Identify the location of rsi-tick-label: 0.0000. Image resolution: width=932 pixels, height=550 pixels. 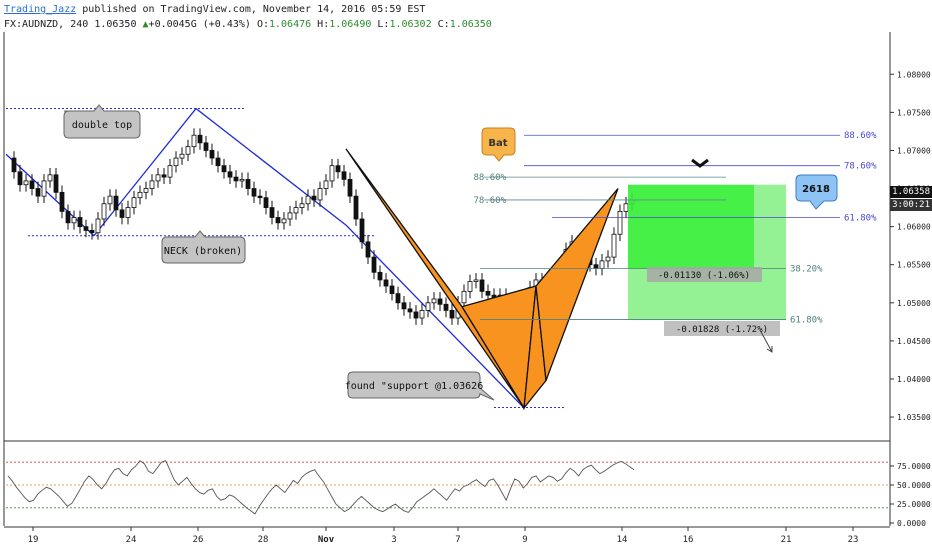
(911, 523).